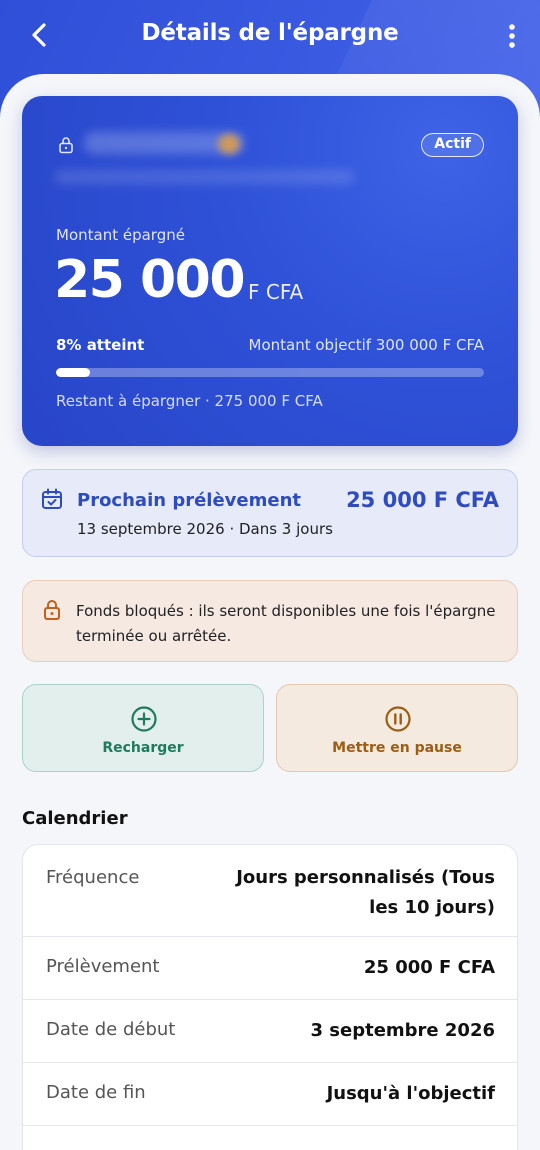  I want to click on more-vertical-icon, so click(512, 36).